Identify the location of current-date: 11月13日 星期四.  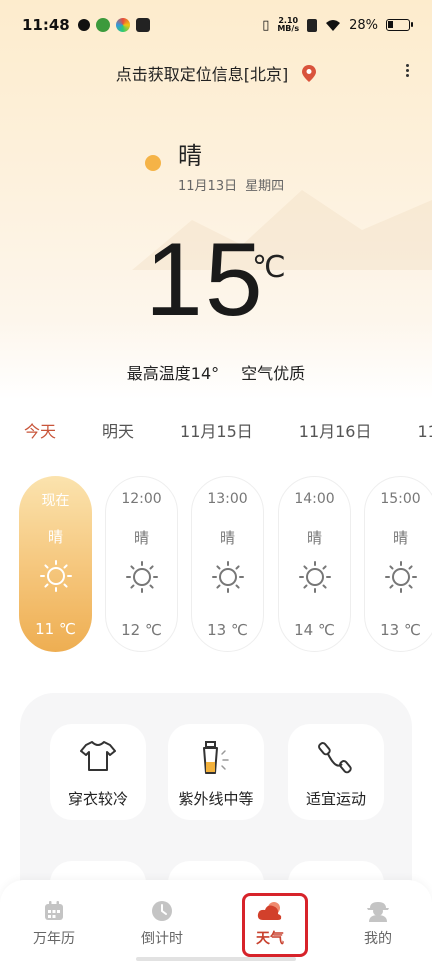
(231, 184).